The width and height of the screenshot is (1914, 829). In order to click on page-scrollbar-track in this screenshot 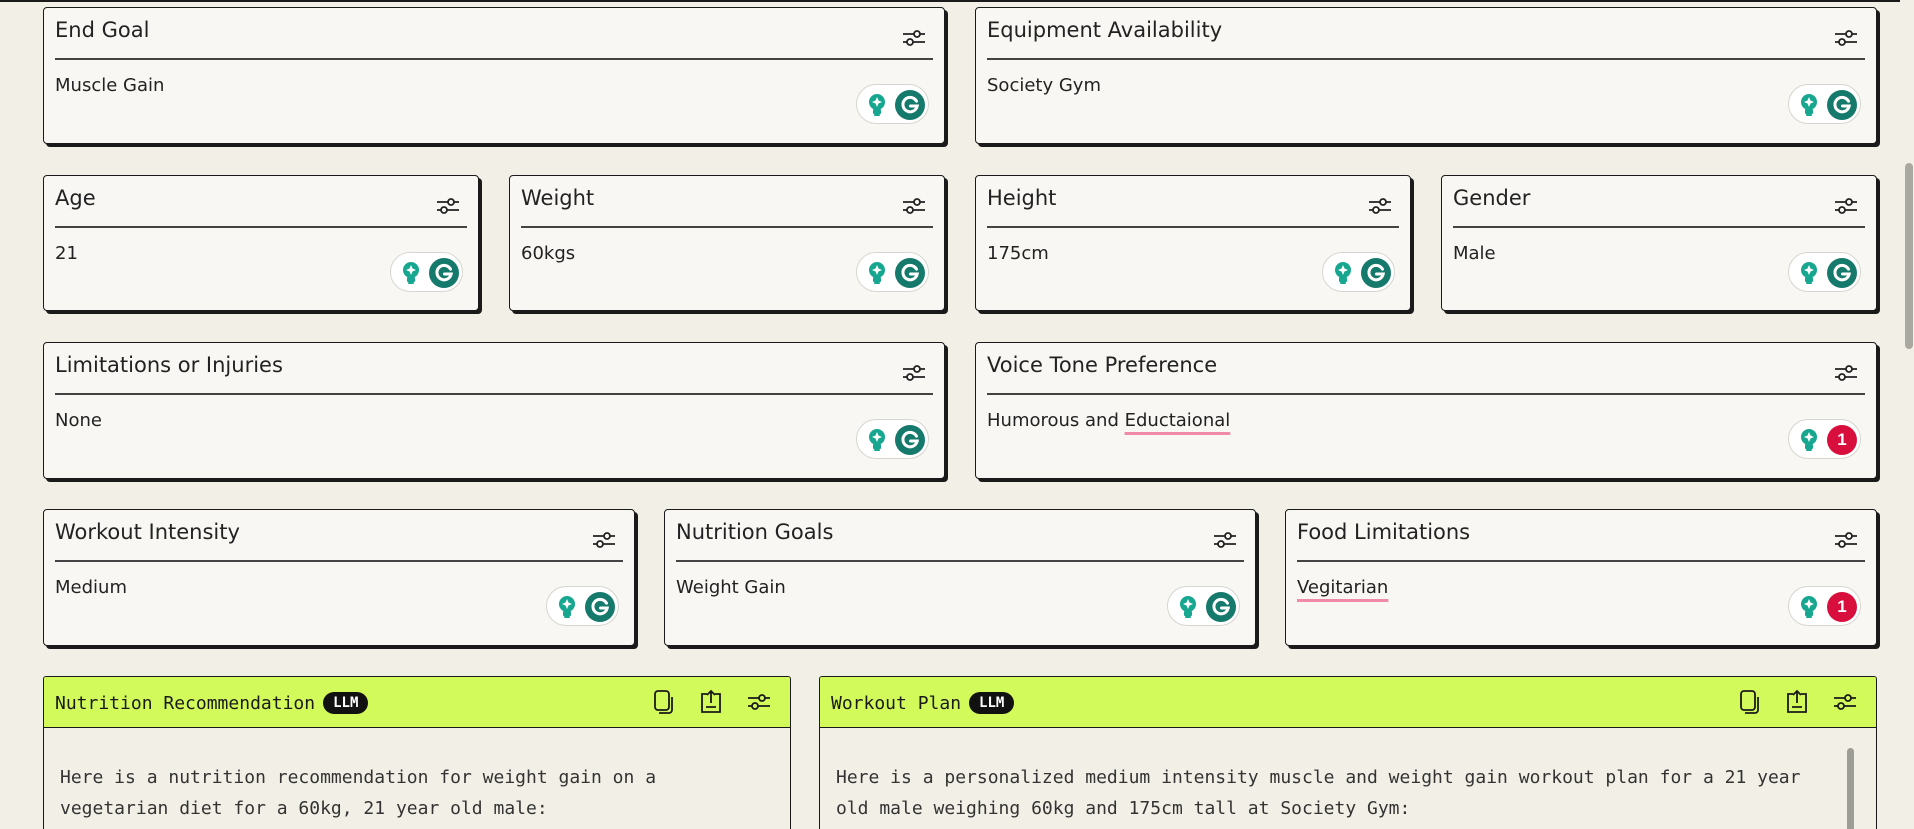, I will do `click(1907, 414)`.